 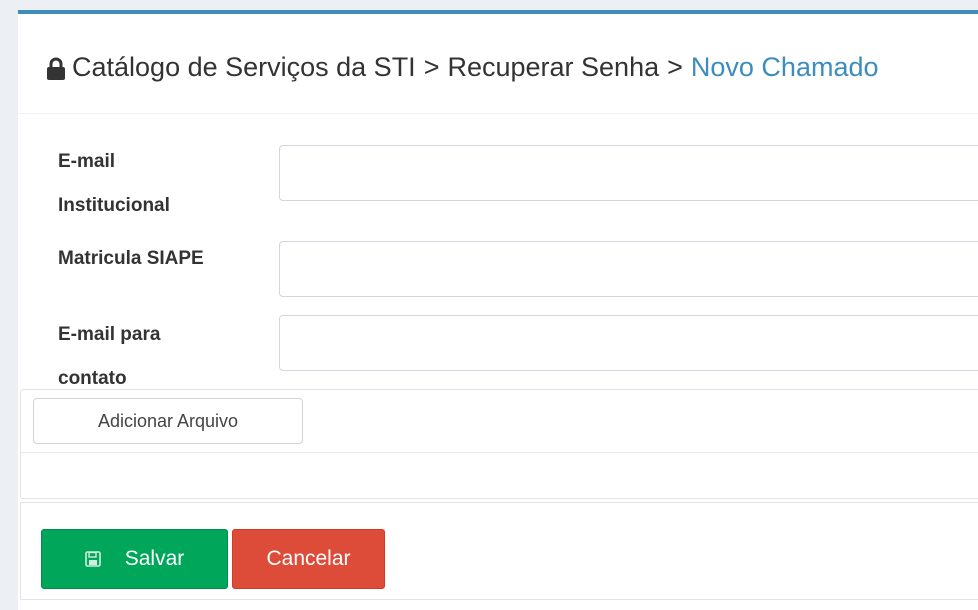 I want to click on divider, so click(x=499, y=452).